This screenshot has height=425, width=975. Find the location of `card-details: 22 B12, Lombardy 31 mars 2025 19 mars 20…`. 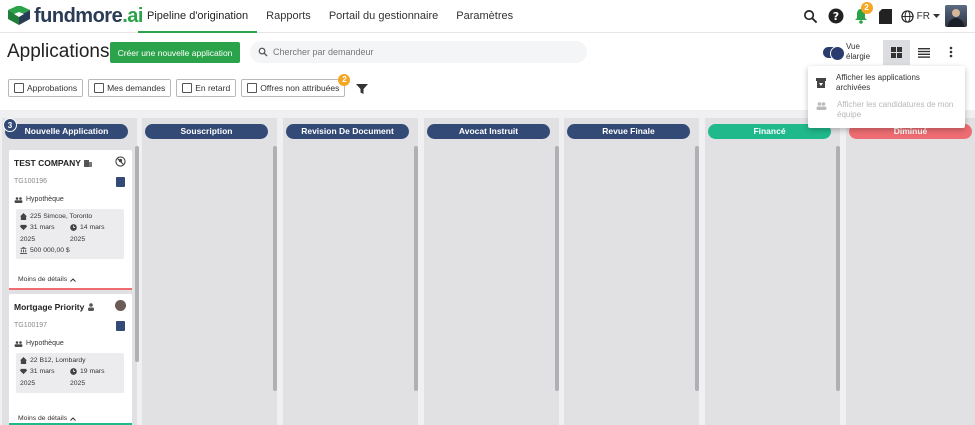

card-details: 22 B12, Lombardy 31 mars 2025 19 mars 20… is located at coordinates (70, 373).